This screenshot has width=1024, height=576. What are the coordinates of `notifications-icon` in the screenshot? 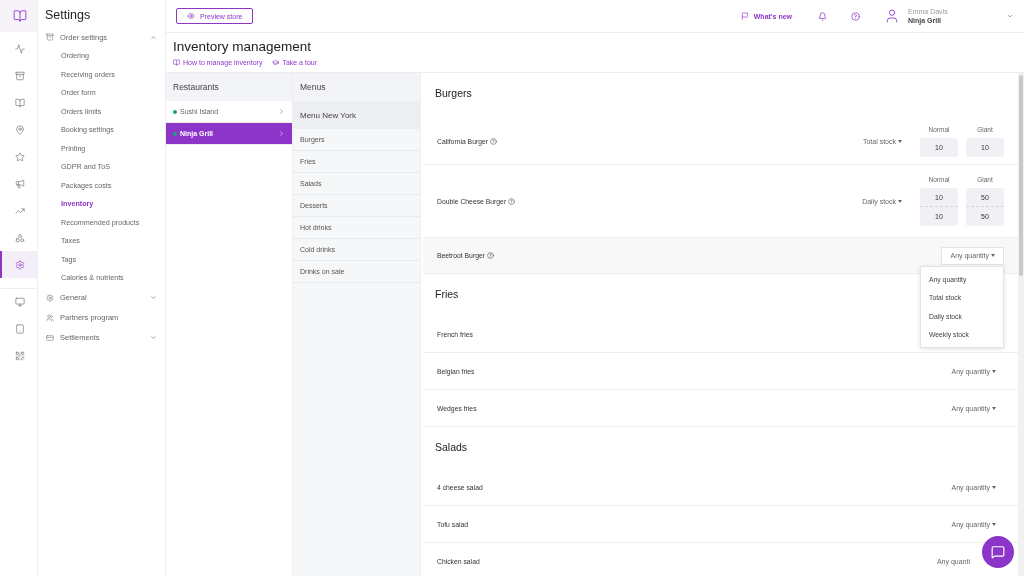 It's located at (822, 16).